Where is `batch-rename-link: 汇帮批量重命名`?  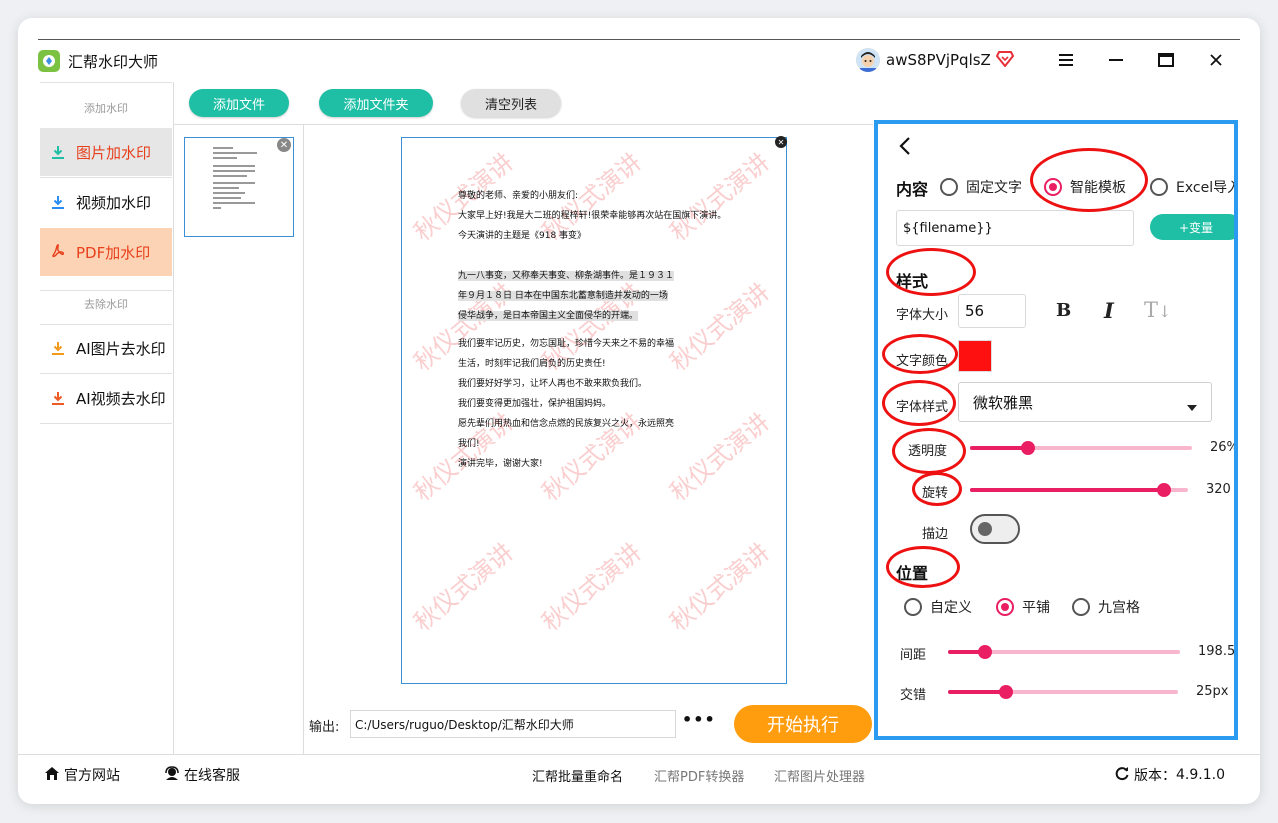
batch-rename-link: 汇帮批量重命名 is located at coordinates (577, 775).